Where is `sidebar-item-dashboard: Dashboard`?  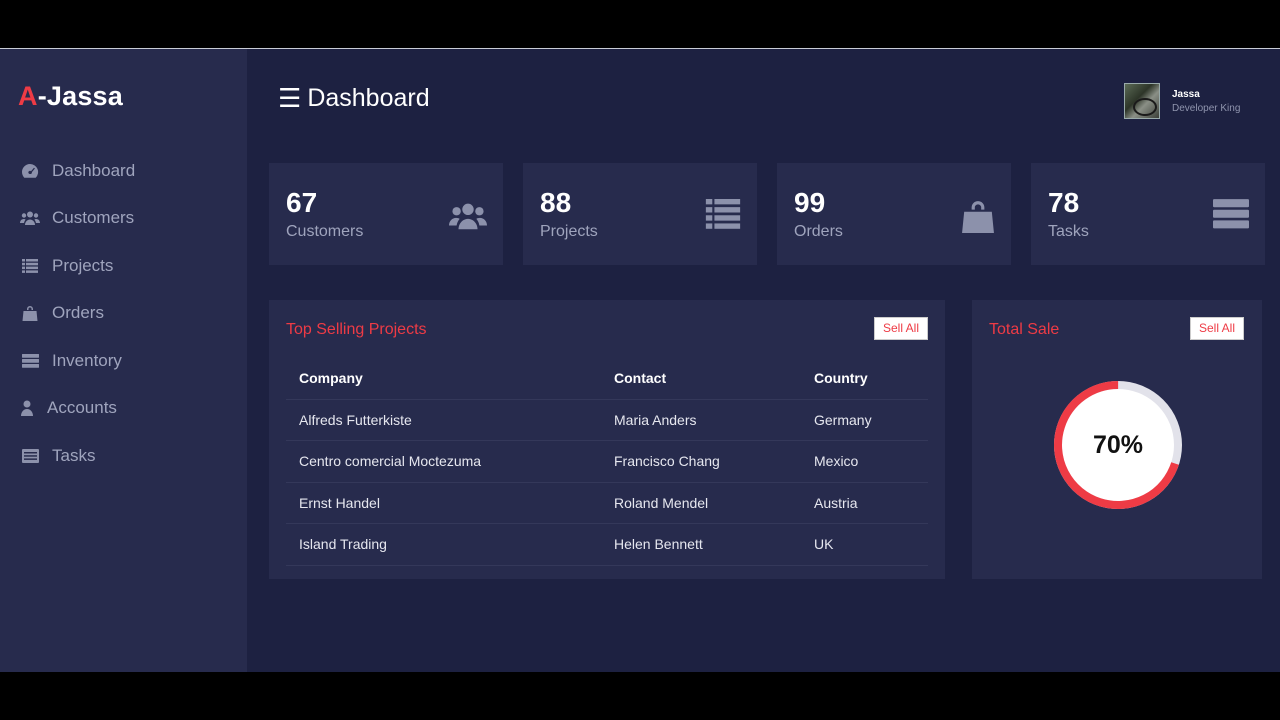
sidebar-item-dashboard: Dashboard is located at coordinates (123, 171).